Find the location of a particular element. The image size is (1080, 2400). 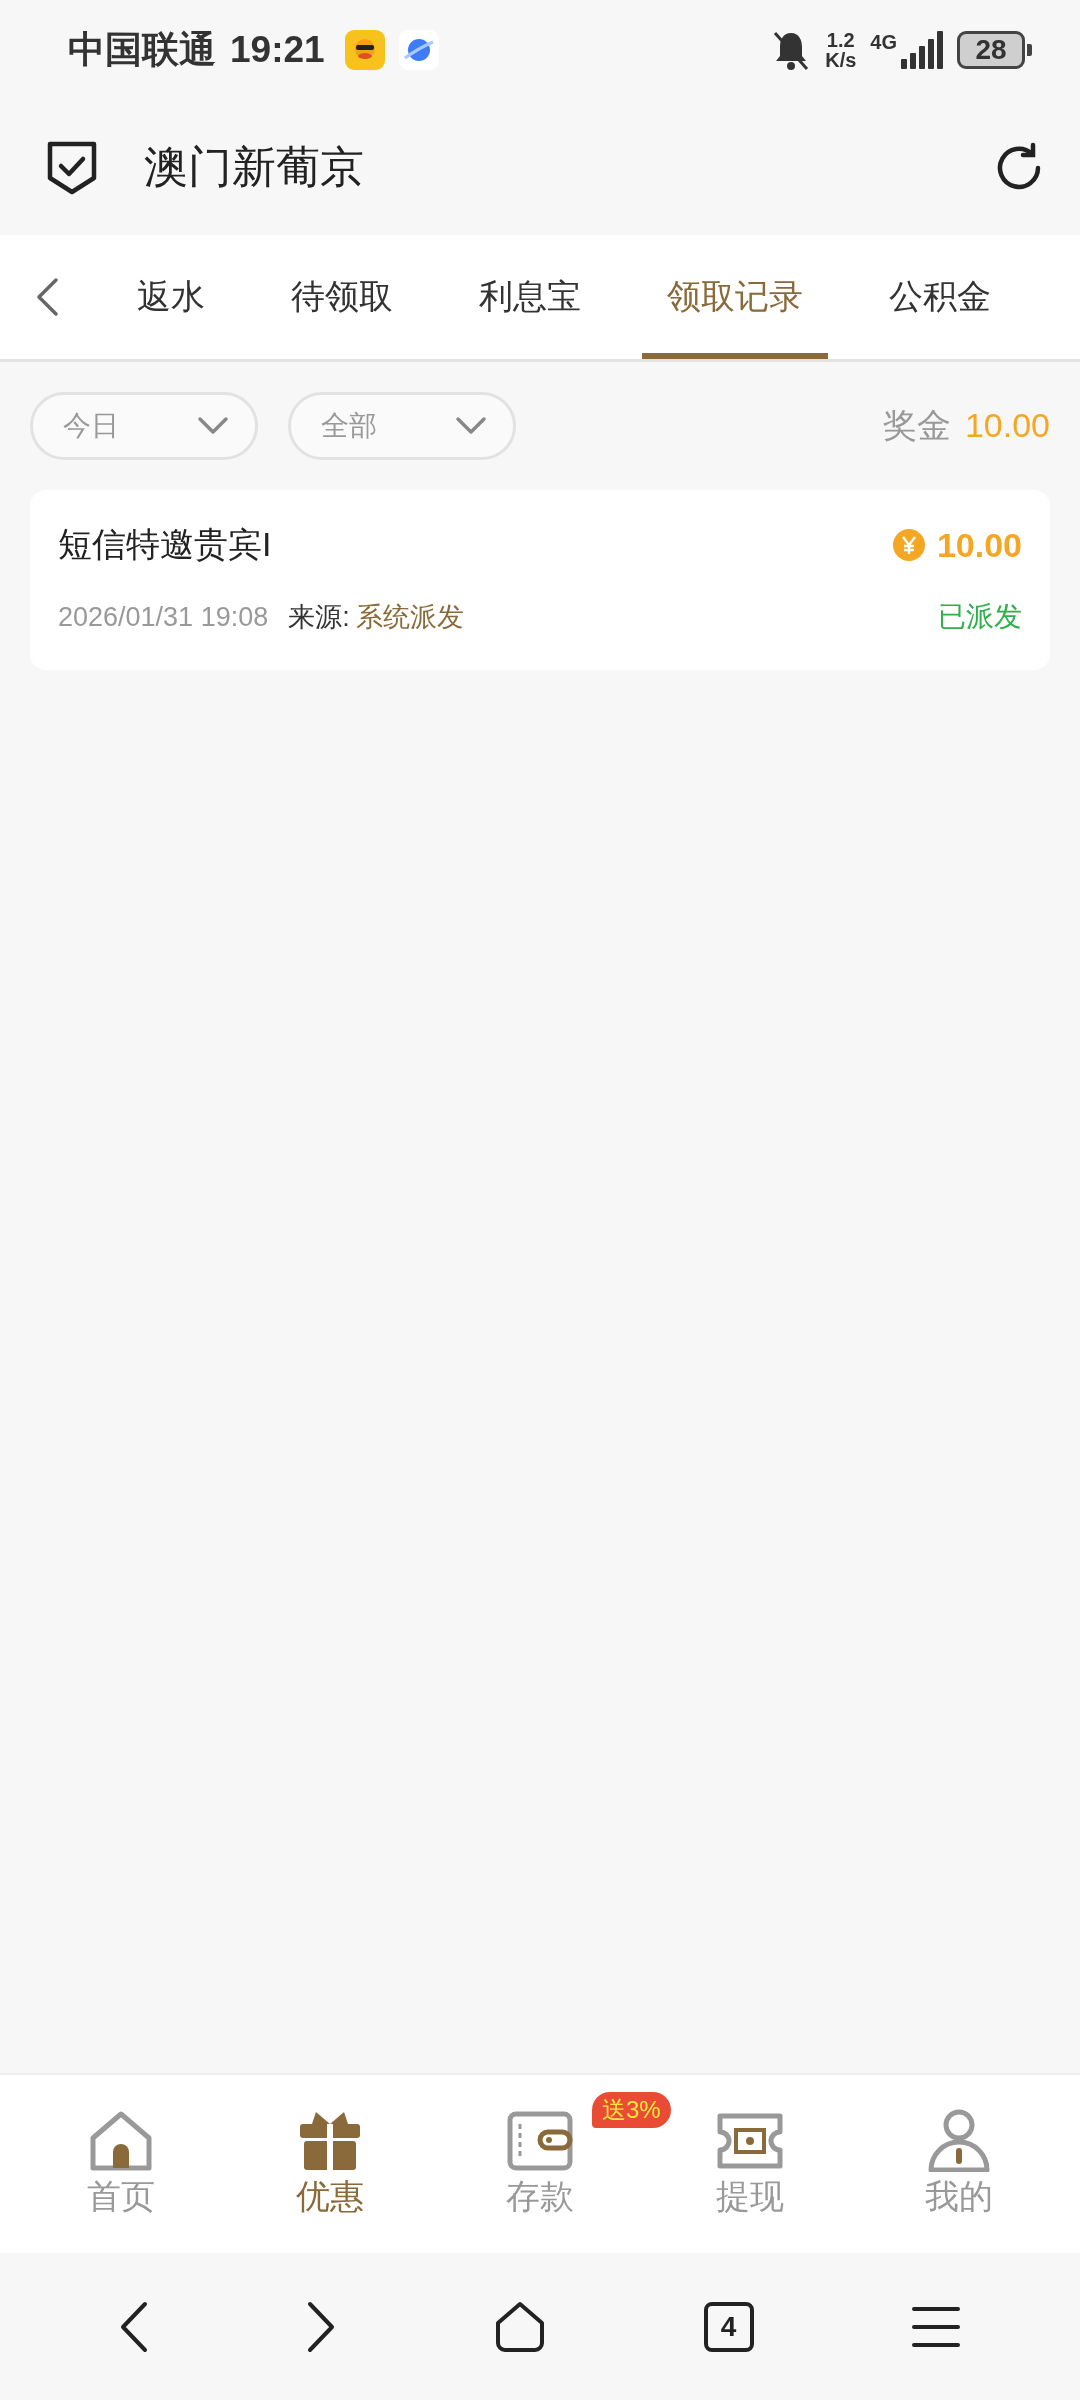

source-label: 来源: is located at coordinates (319, 617).